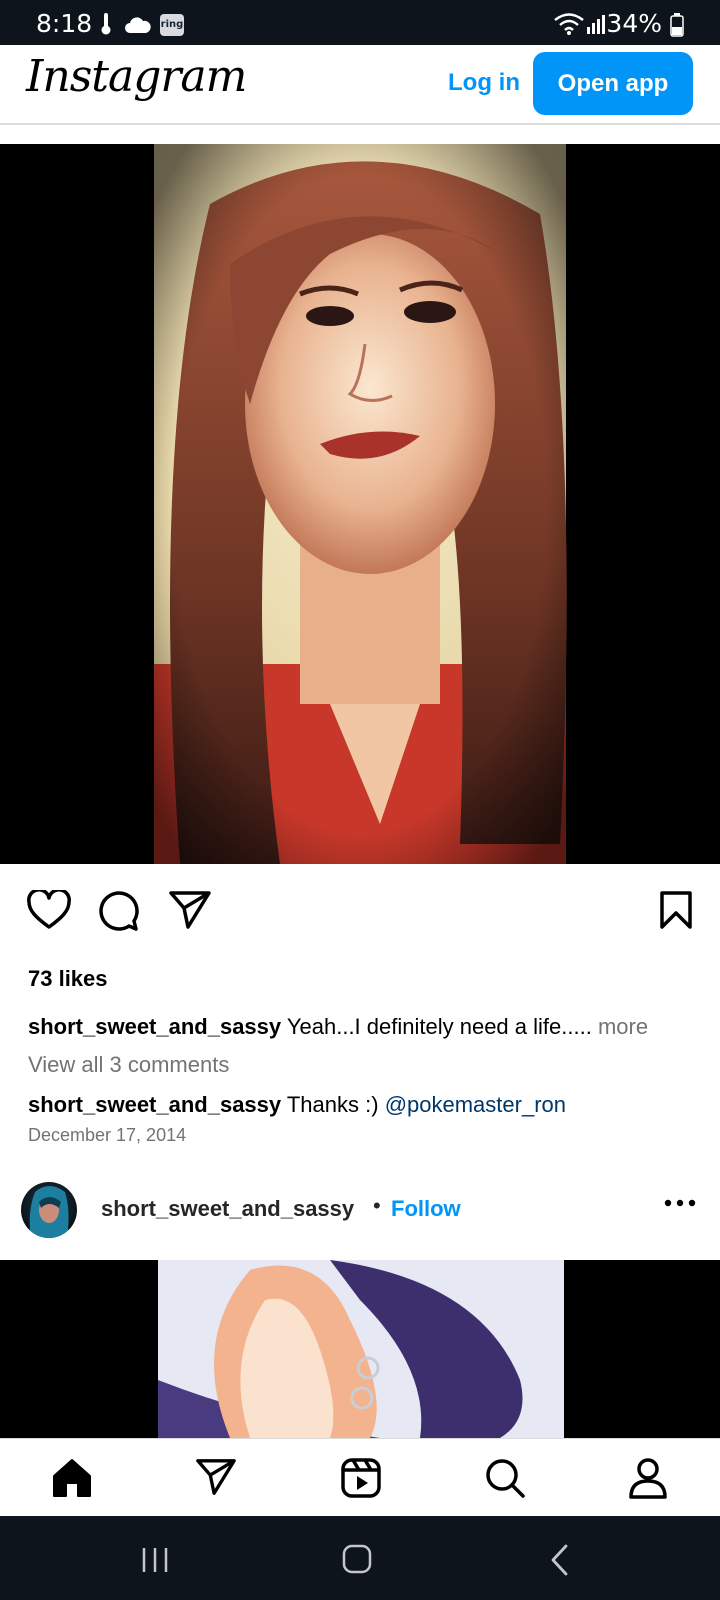 The width and height of the screenshot is (720, 1600). I want to click on wifi-icon, so click(569, 24).